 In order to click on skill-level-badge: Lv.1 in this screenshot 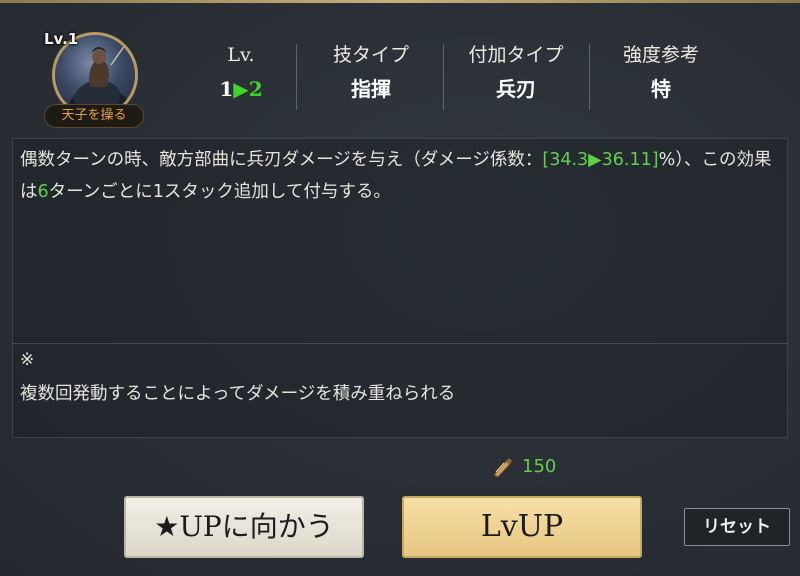, I will do `click(61, 39)`.